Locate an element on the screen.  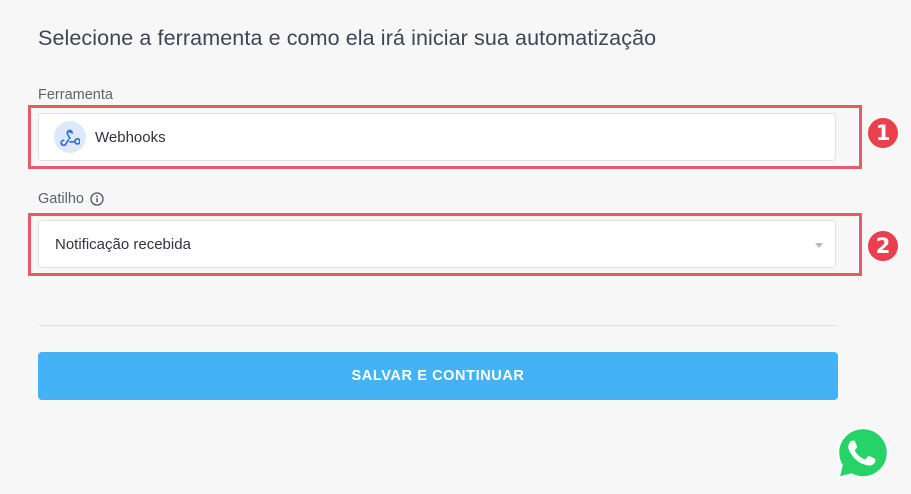
step-badge-2: 2 is located at coordinates (883, 246).